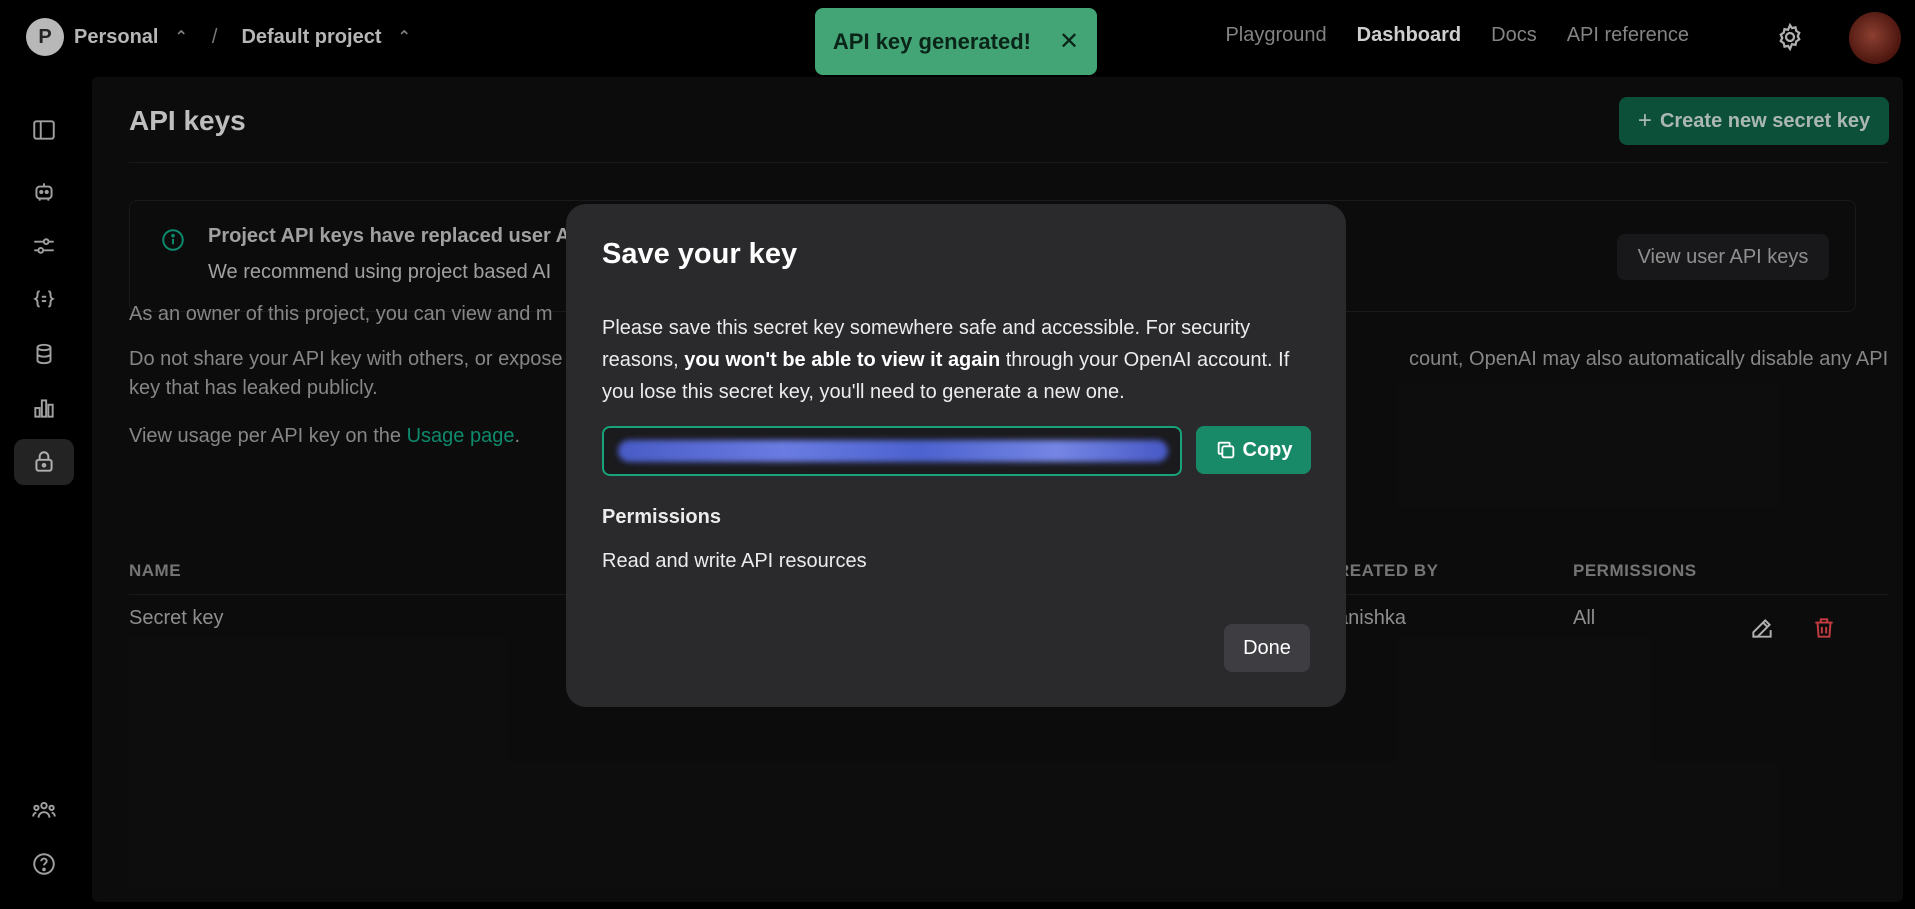 This screenshot has width=1915, height=909. I want to click on dialog-message-bold: you won't be able to view it again, so click(842, 360).